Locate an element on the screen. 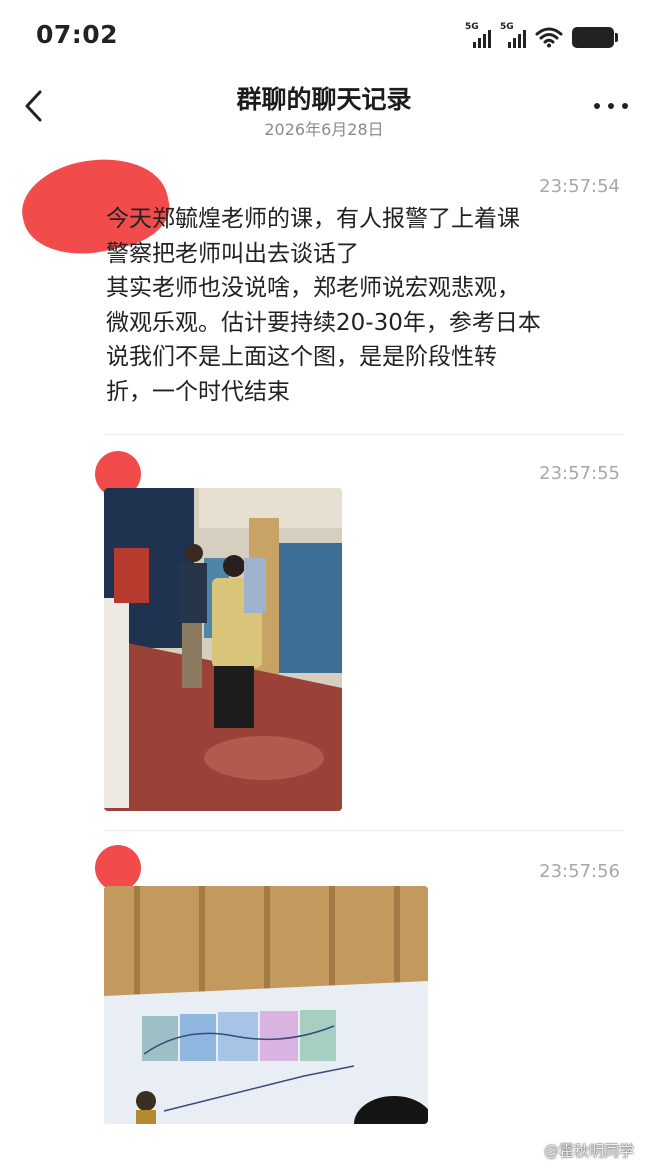  message-timestamp: 23:57:54 is located at coordinates (579, 186).